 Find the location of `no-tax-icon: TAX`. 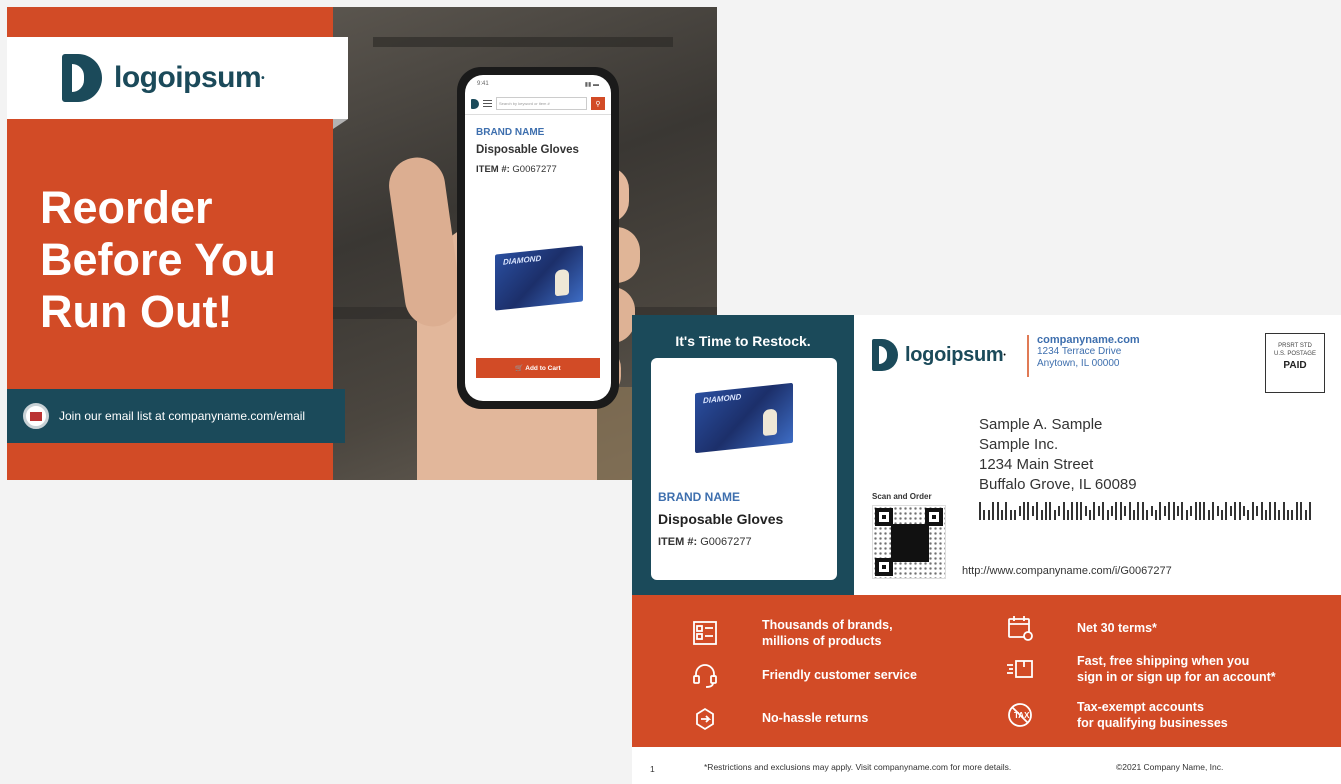

no-tax-icon: TAX is located at coordinates (1020, 715).